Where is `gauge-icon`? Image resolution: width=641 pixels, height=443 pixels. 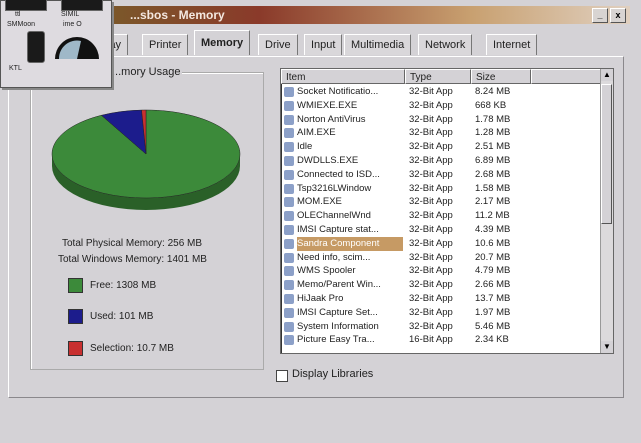 gauge-icon is located at coordinates (77, 48).